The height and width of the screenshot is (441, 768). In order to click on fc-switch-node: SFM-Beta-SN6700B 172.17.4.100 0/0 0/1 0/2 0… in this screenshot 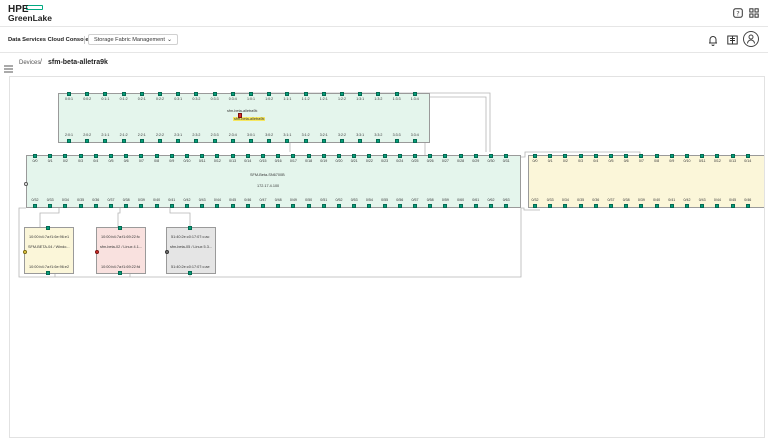, I will do `click(272, 181)`.